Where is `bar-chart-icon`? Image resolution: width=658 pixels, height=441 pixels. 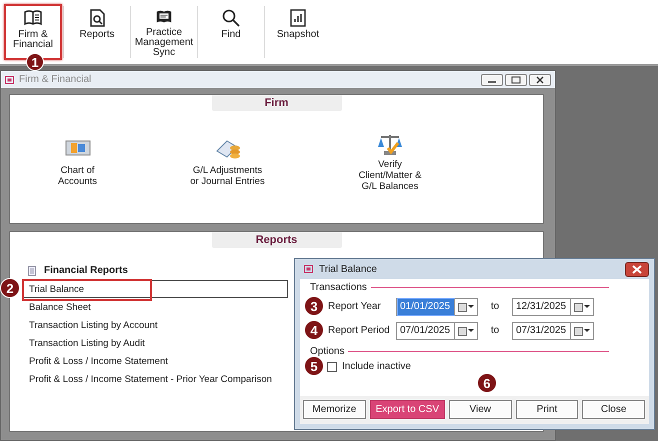 bar-chart-icon is located at coordinates (298, 18).